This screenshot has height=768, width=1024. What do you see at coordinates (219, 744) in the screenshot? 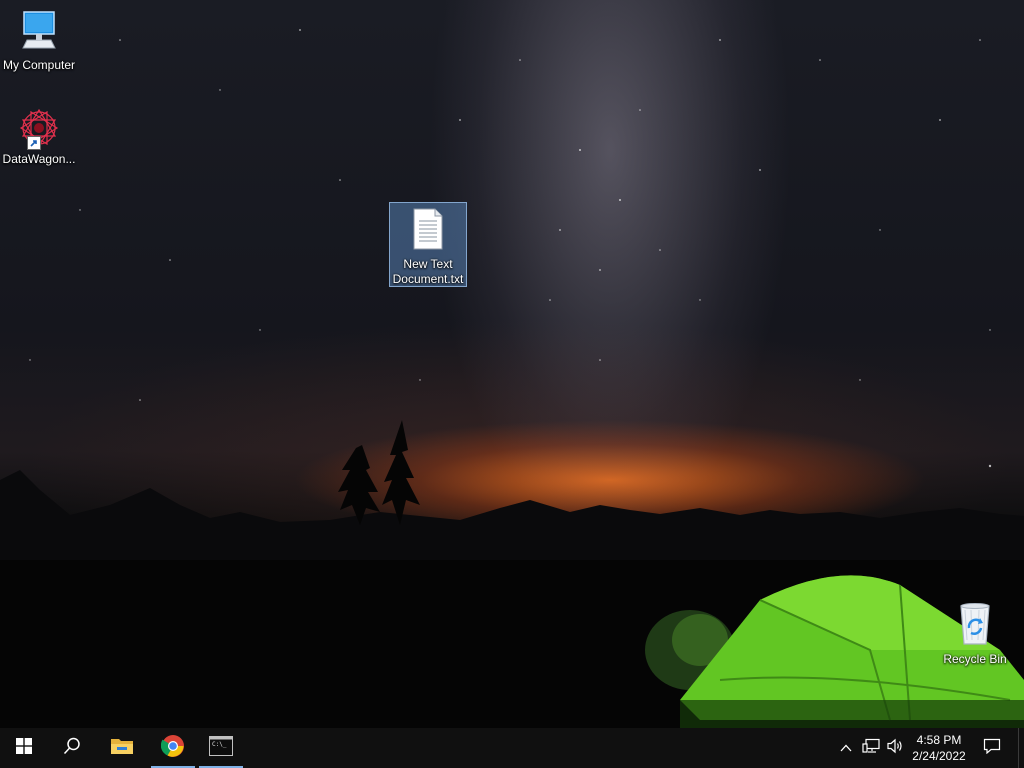
I see `svg-text: C:\_` at bounding box center [219, 744].